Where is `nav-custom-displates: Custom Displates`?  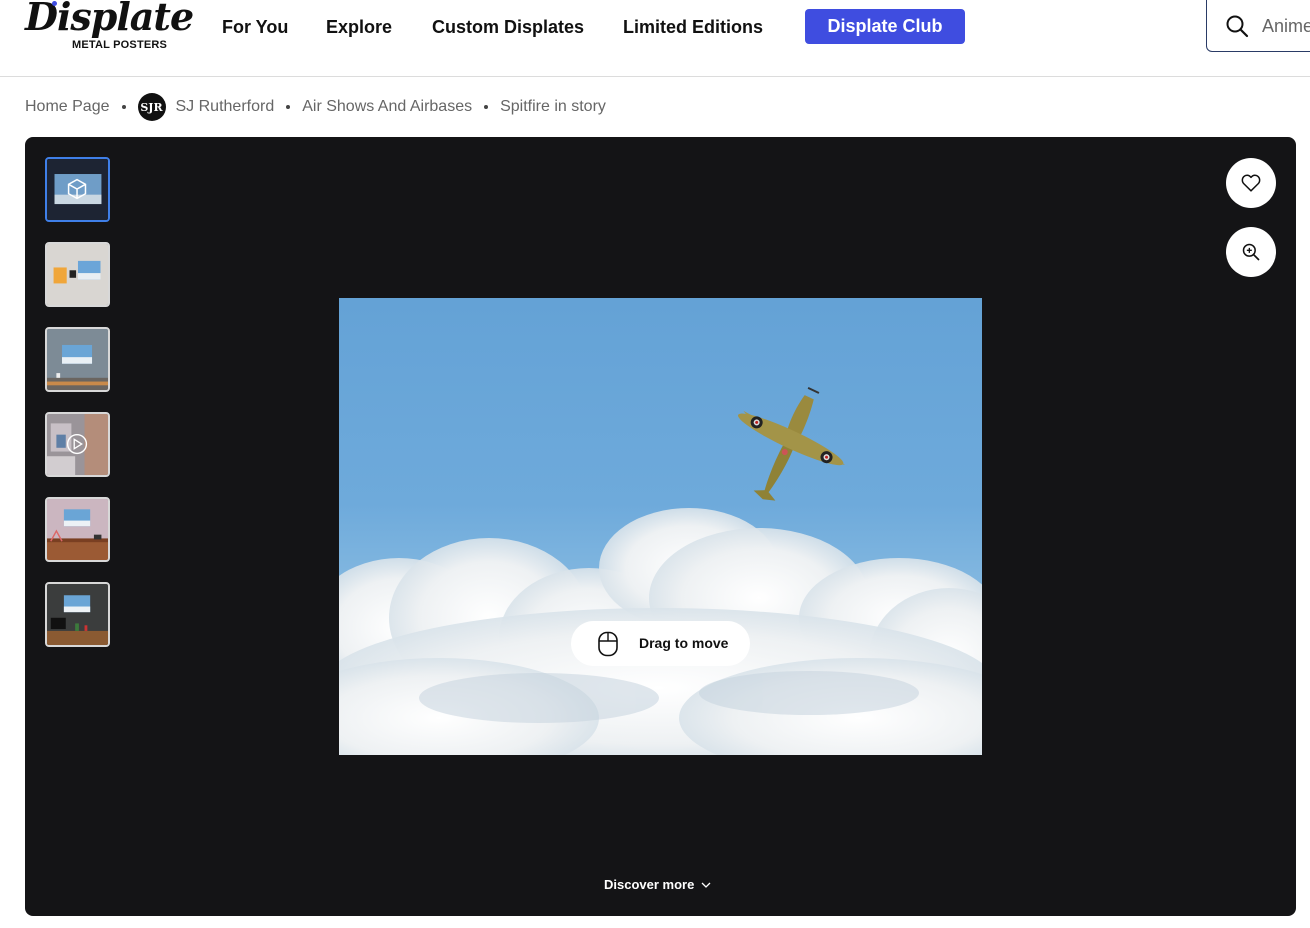
nav-custom-displates: Custom Displates is located at coordinates (508, 27).